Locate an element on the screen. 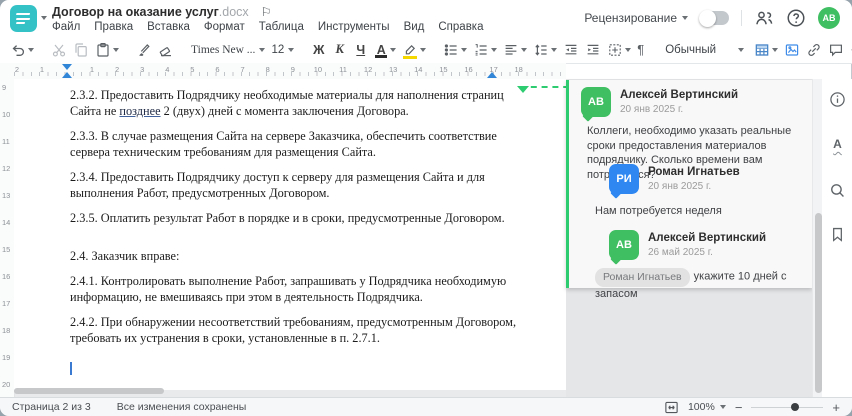 This screenshot has width=852, height=416. underline-button: Ч is located at coordinates (360, 50).